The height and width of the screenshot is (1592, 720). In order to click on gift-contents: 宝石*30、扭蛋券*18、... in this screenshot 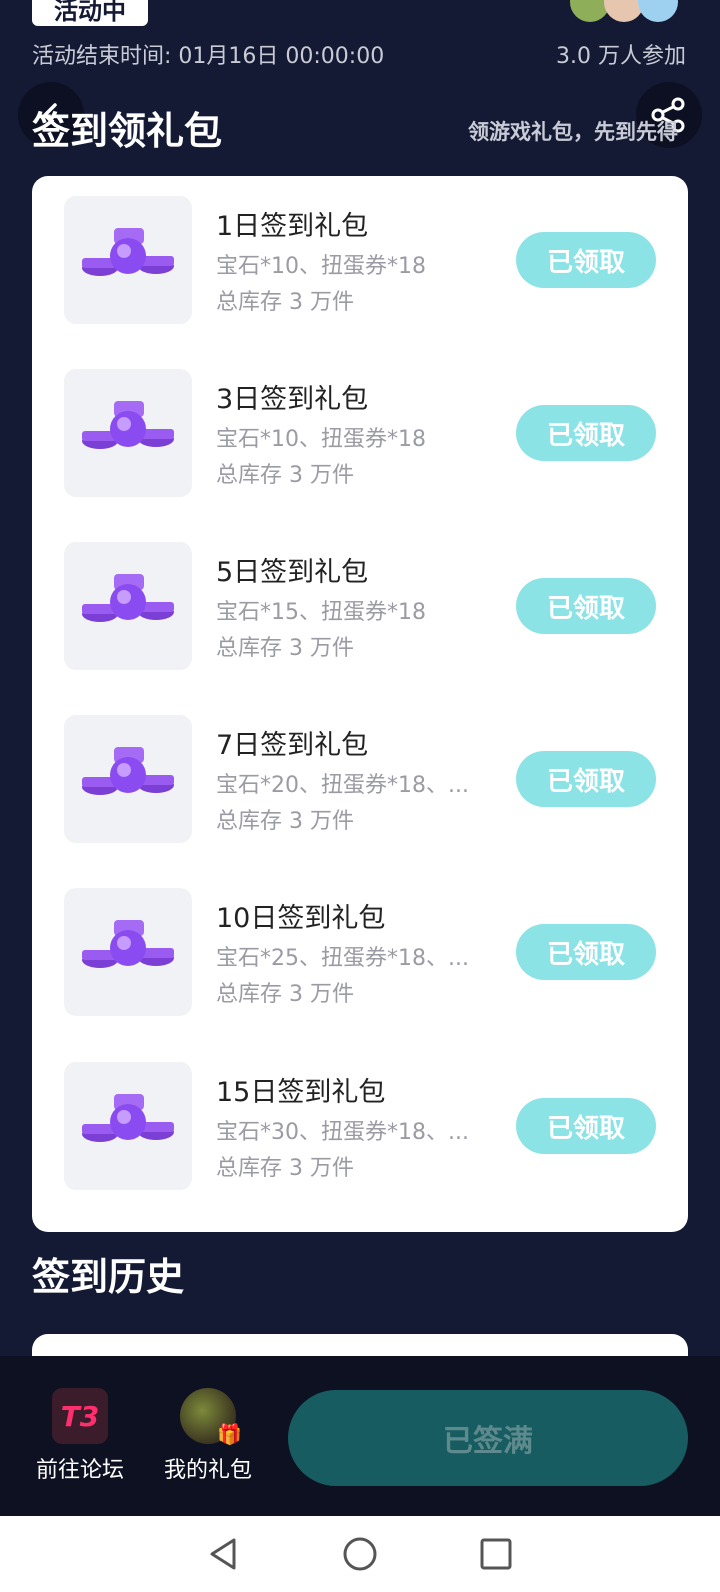, I will do `click(342, 1132)`.